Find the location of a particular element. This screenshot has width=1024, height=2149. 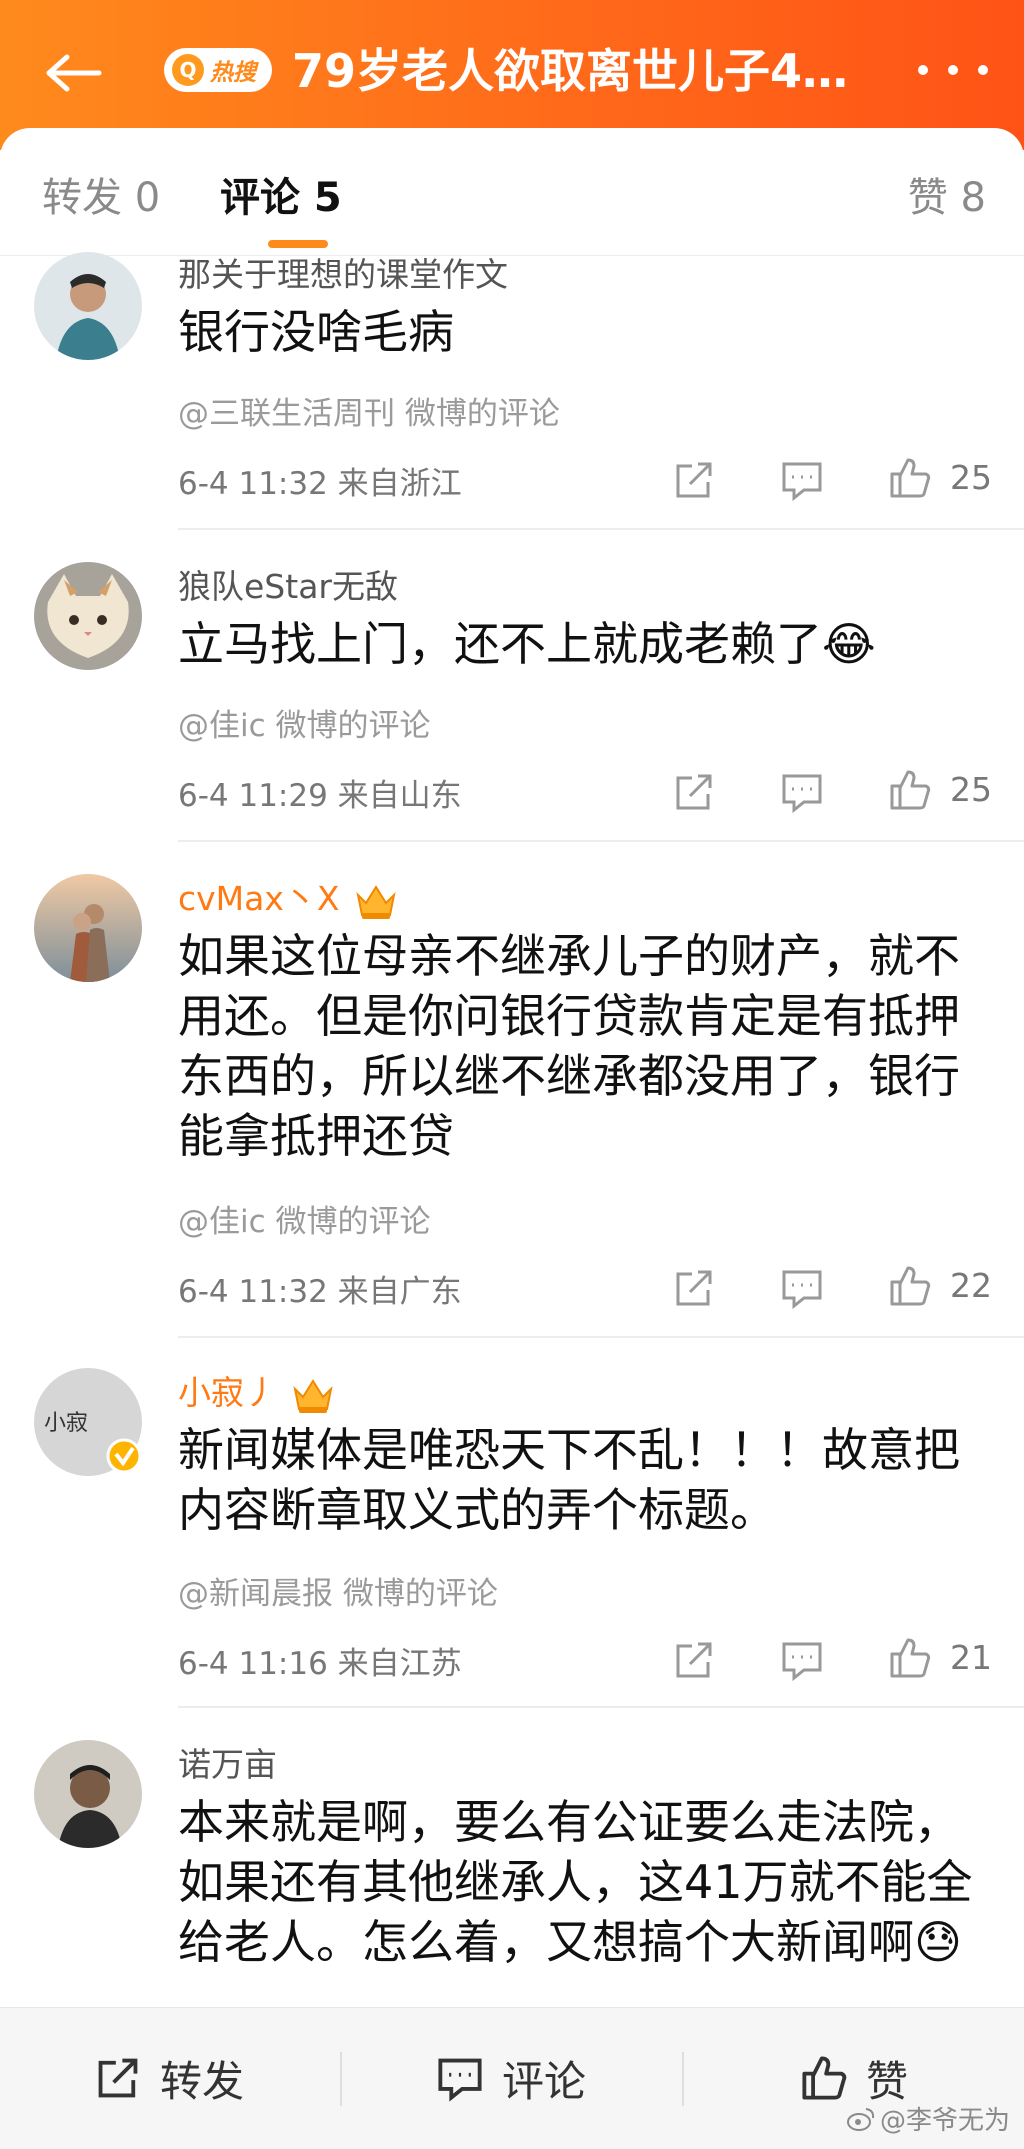

weibo-logo-icon is located at coordinates (860, 2119).